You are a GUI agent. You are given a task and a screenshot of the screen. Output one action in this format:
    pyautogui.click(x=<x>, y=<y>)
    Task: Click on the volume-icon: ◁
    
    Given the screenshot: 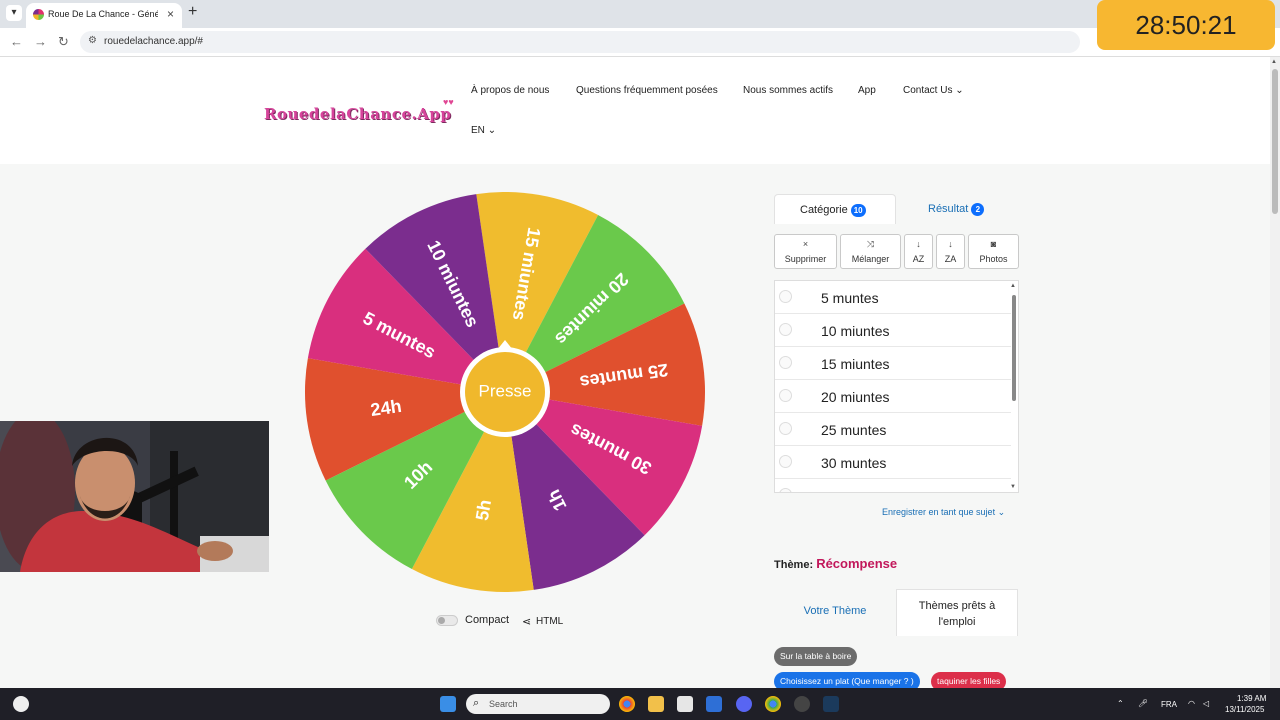 What is the action you would take?
    pyautogui.click(x=1206, y=703)
    